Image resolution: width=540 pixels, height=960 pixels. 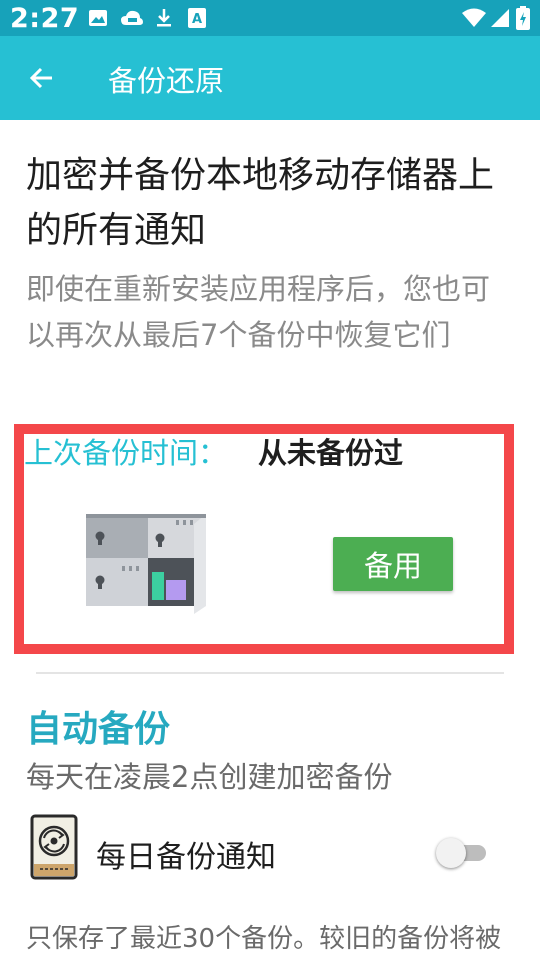 I want to click on backup-button: 备用, so click(x=393, y=564).